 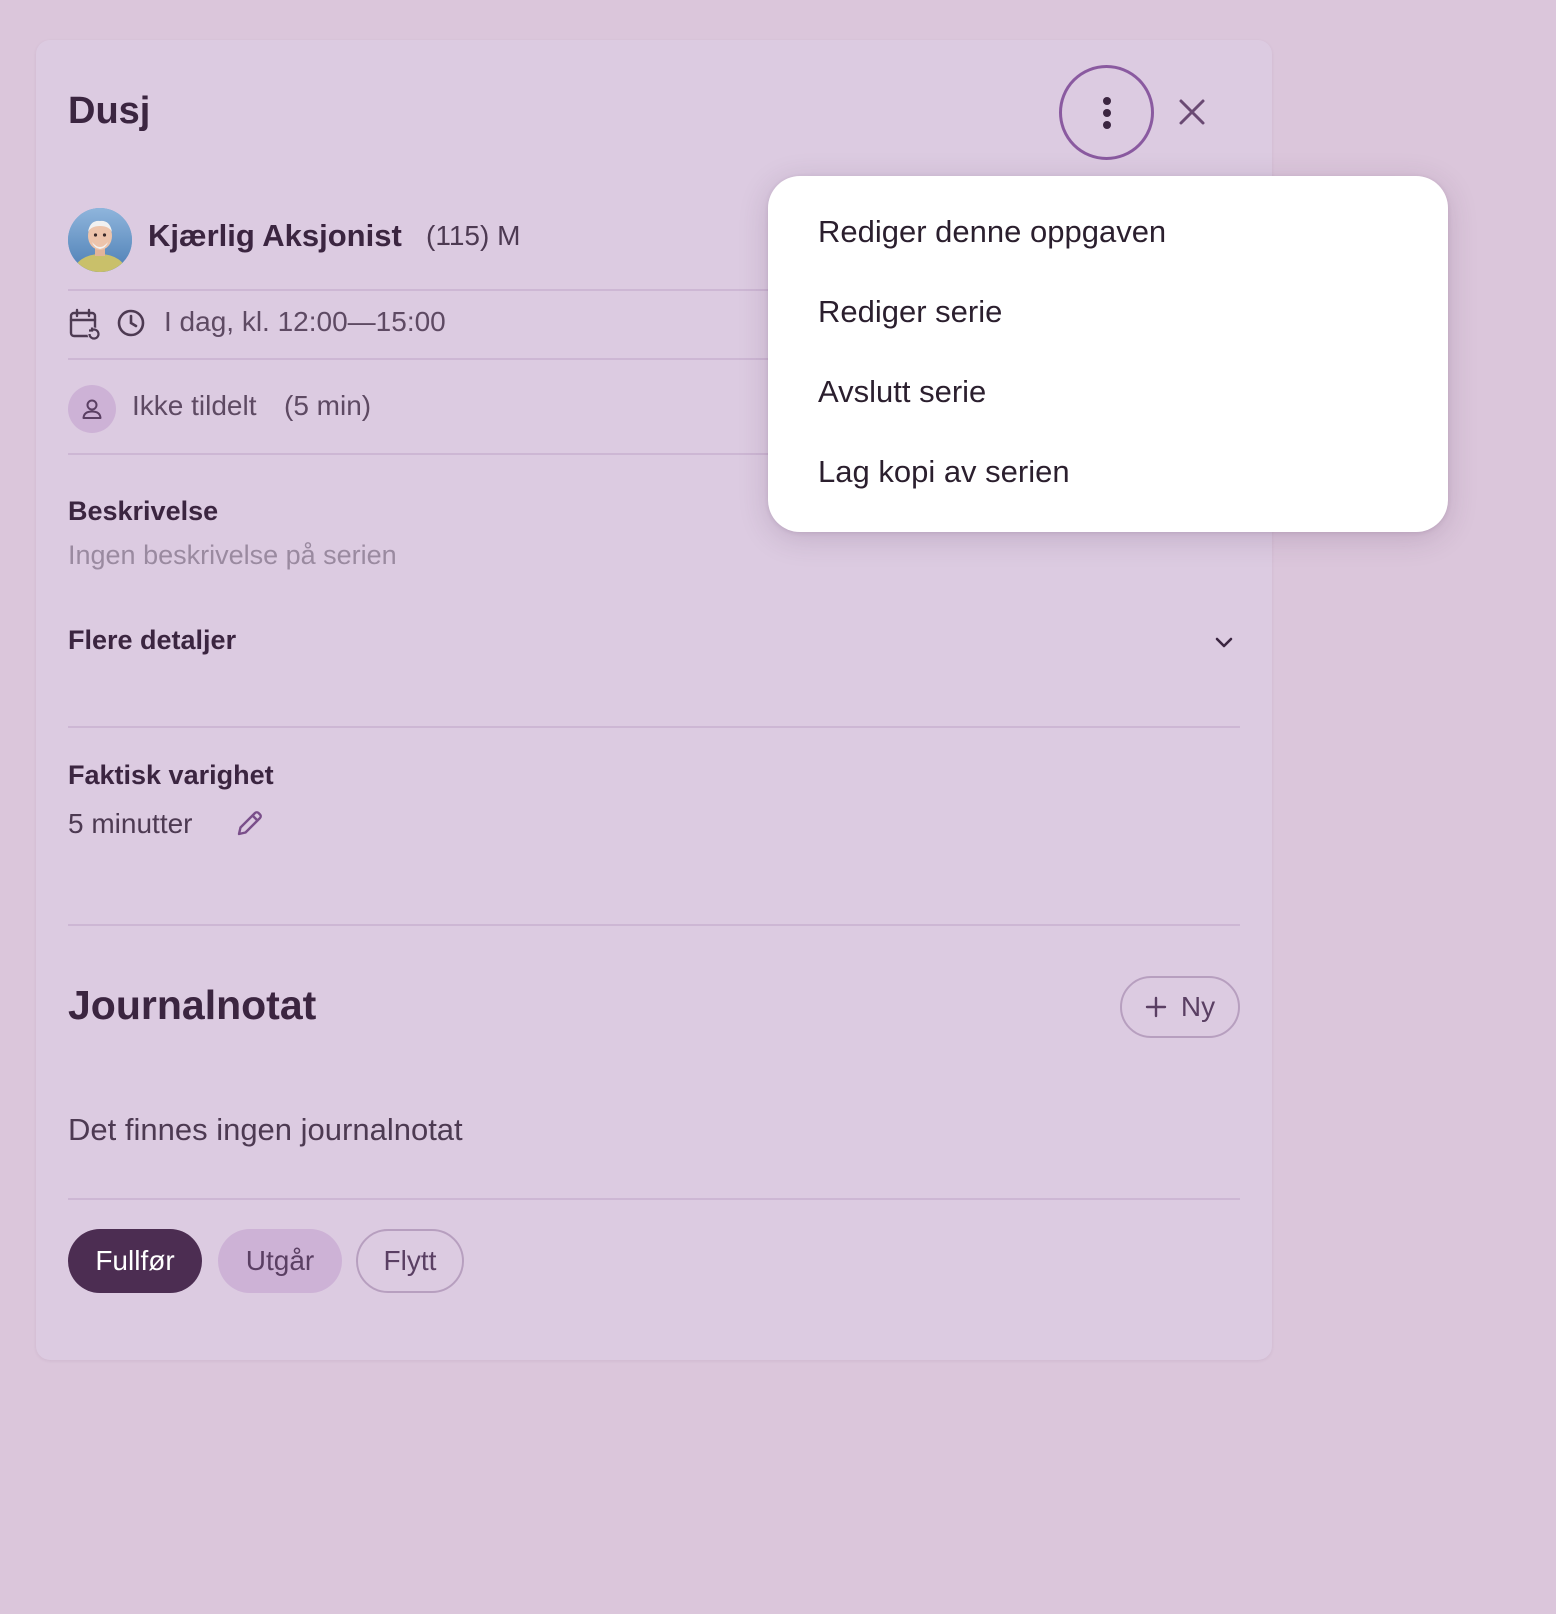 I want to click on cancel-task-button: Utgår, so click(x=280, y=1261).